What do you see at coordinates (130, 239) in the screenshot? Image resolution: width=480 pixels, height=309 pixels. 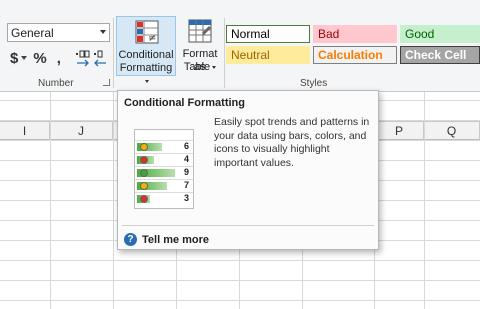 I see `help-icon: ?` at bounding box center [130, 239].